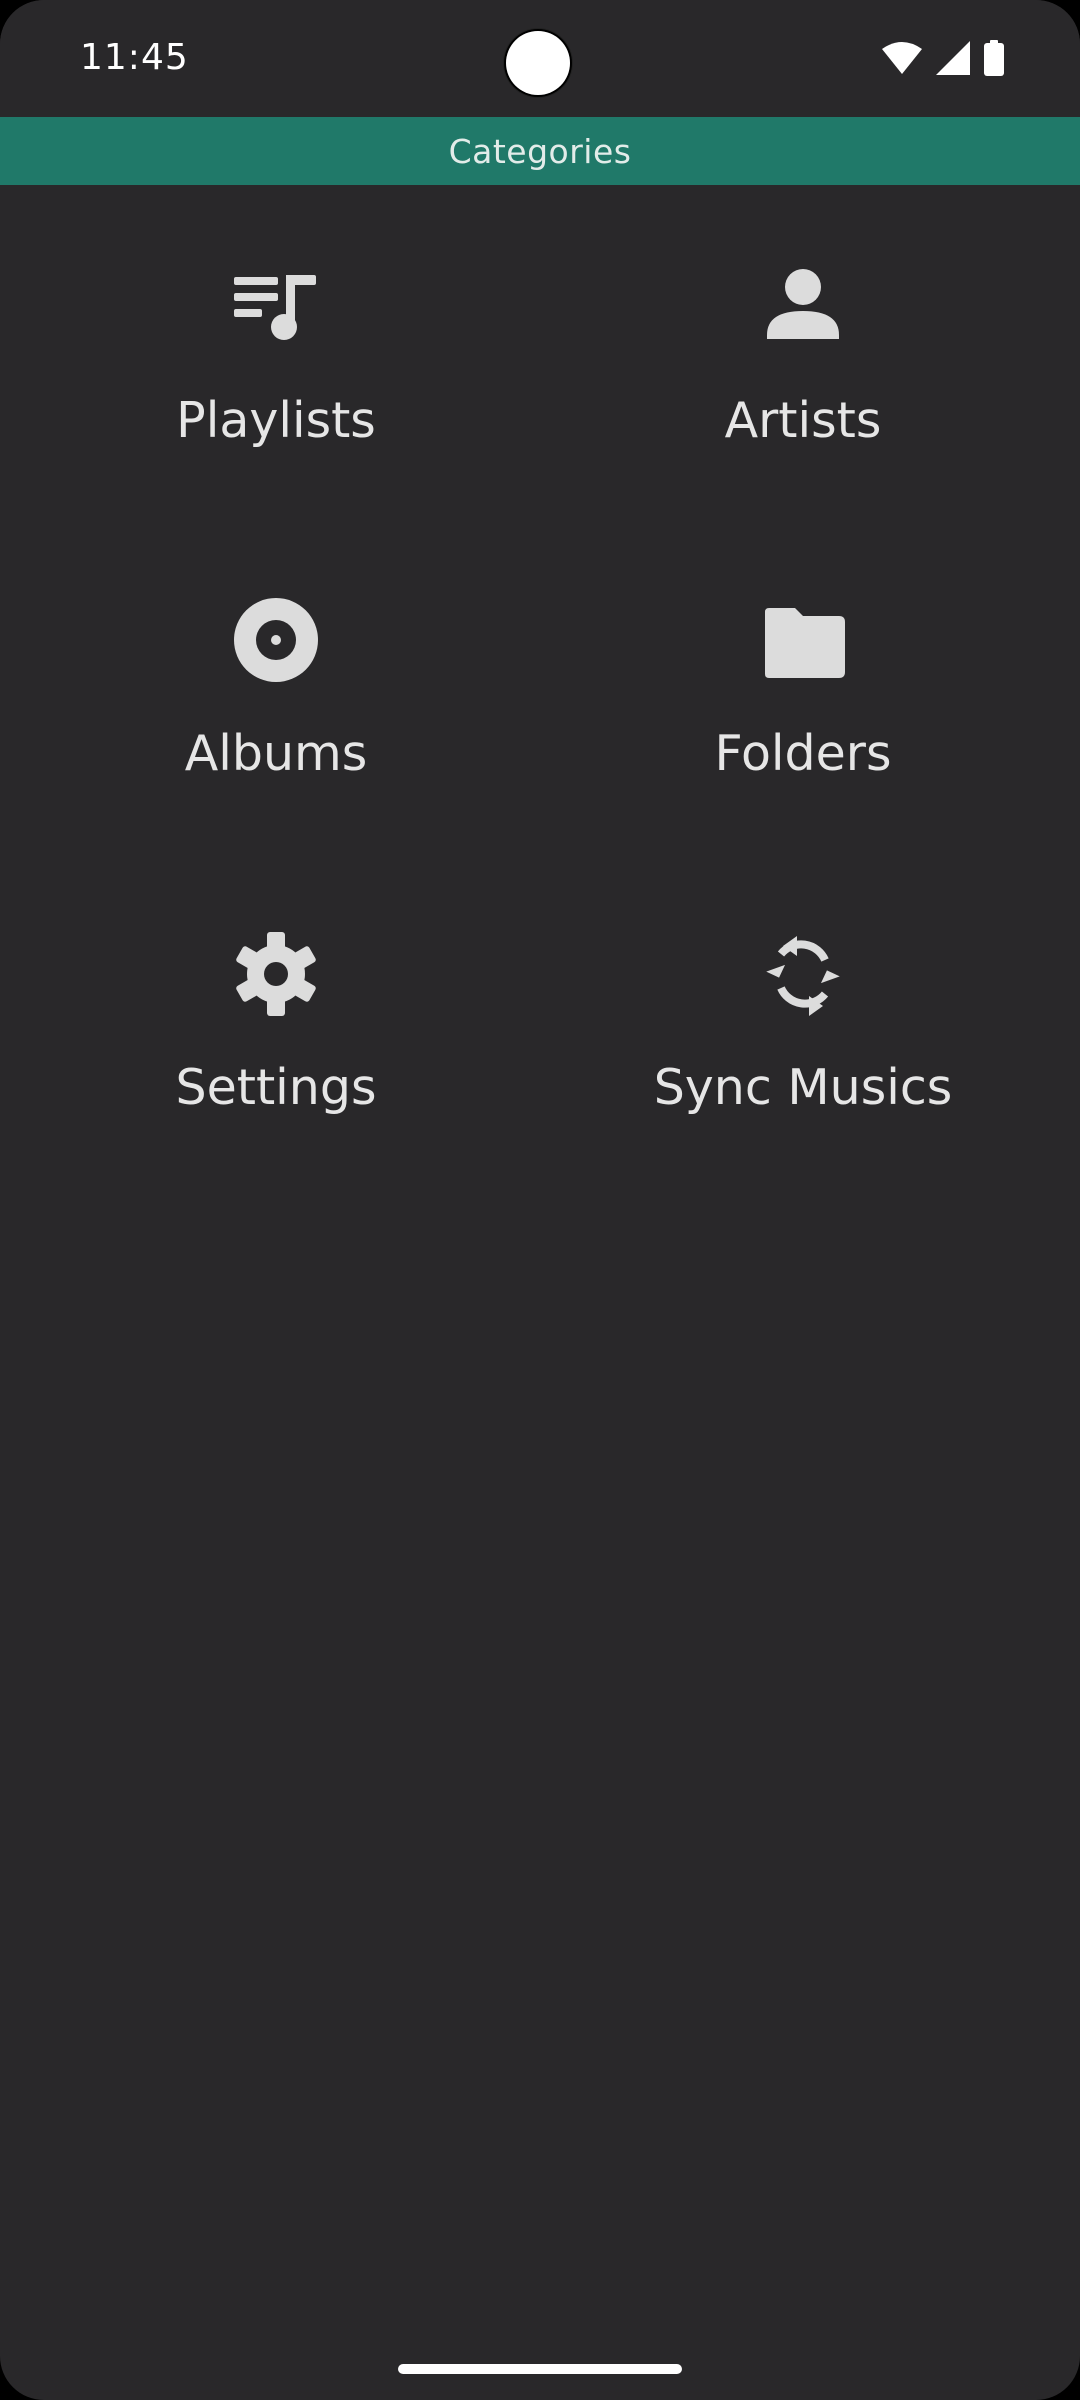 This screenshot has width=1080, height=2400. I want to click on cellular-signal-icon, so click(953, 58).